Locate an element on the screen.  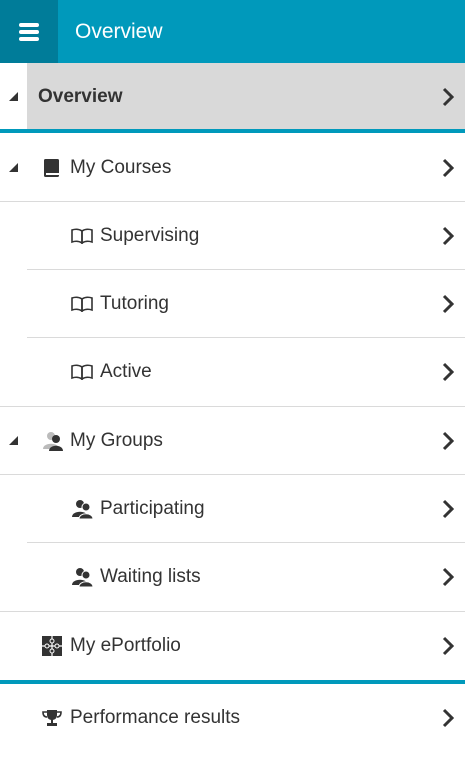
nav-item-label: Performance results is located at coordinates (155, 717).